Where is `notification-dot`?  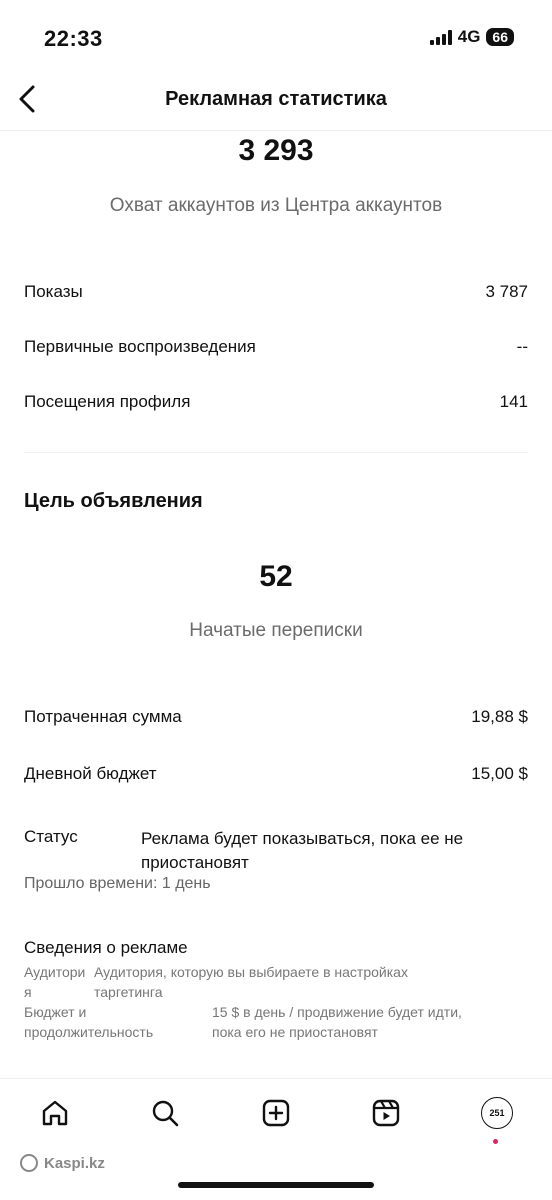
notification-dot is located at coordinates (495, 1141).